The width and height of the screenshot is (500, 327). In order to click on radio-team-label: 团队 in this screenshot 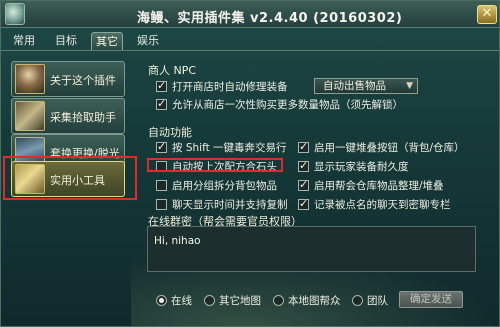, I will do `click(377, 300)`.